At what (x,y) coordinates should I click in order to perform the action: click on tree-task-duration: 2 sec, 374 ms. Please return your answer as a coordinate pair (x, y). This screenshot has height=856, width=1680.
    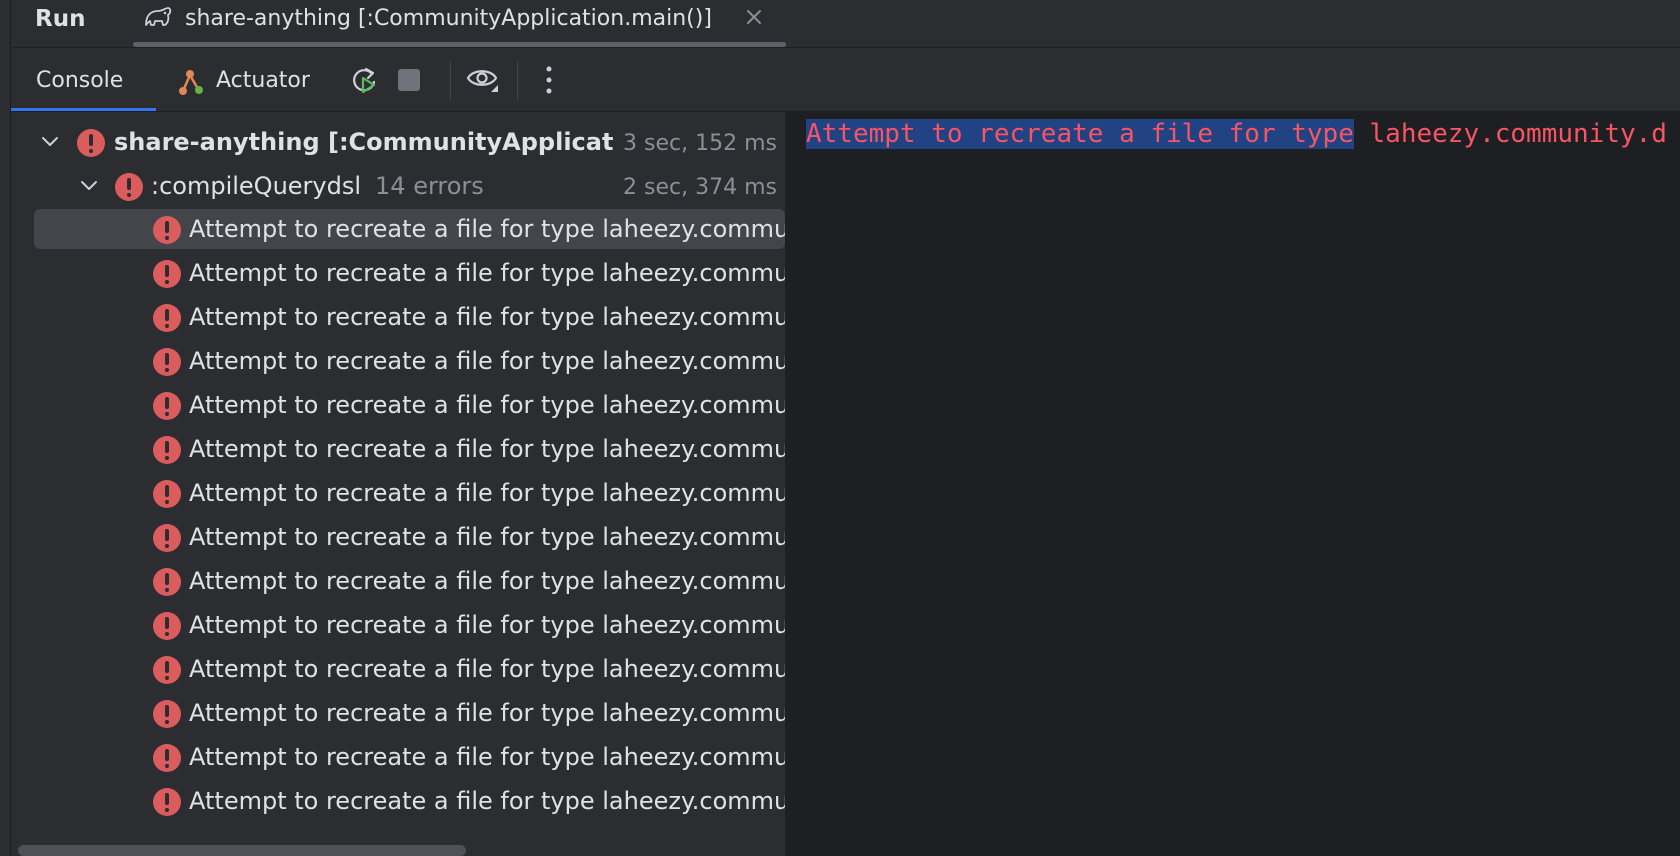
    Looking at the image, I should click on (696, 187).